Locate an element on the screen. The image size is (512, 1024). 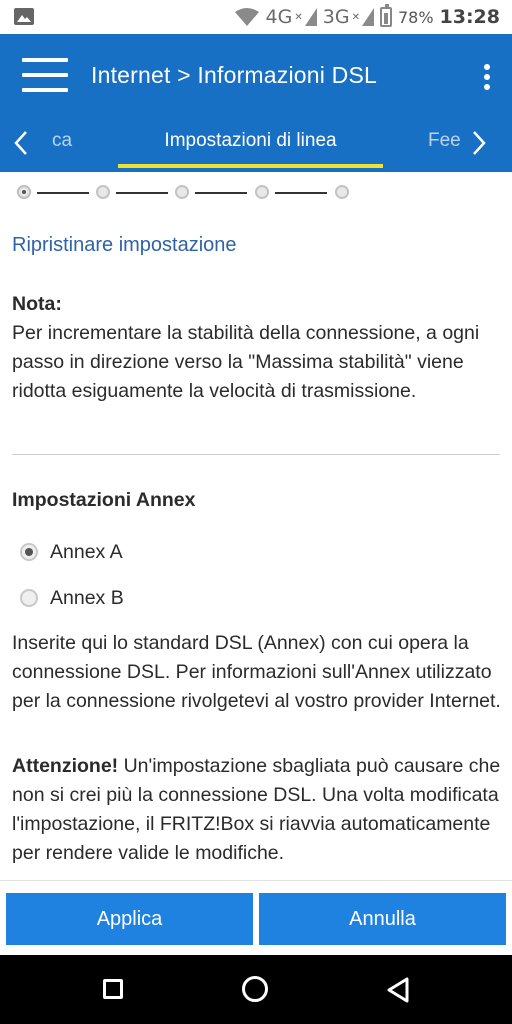
cancel-button: Annulla is located at coordinates (382, 919).